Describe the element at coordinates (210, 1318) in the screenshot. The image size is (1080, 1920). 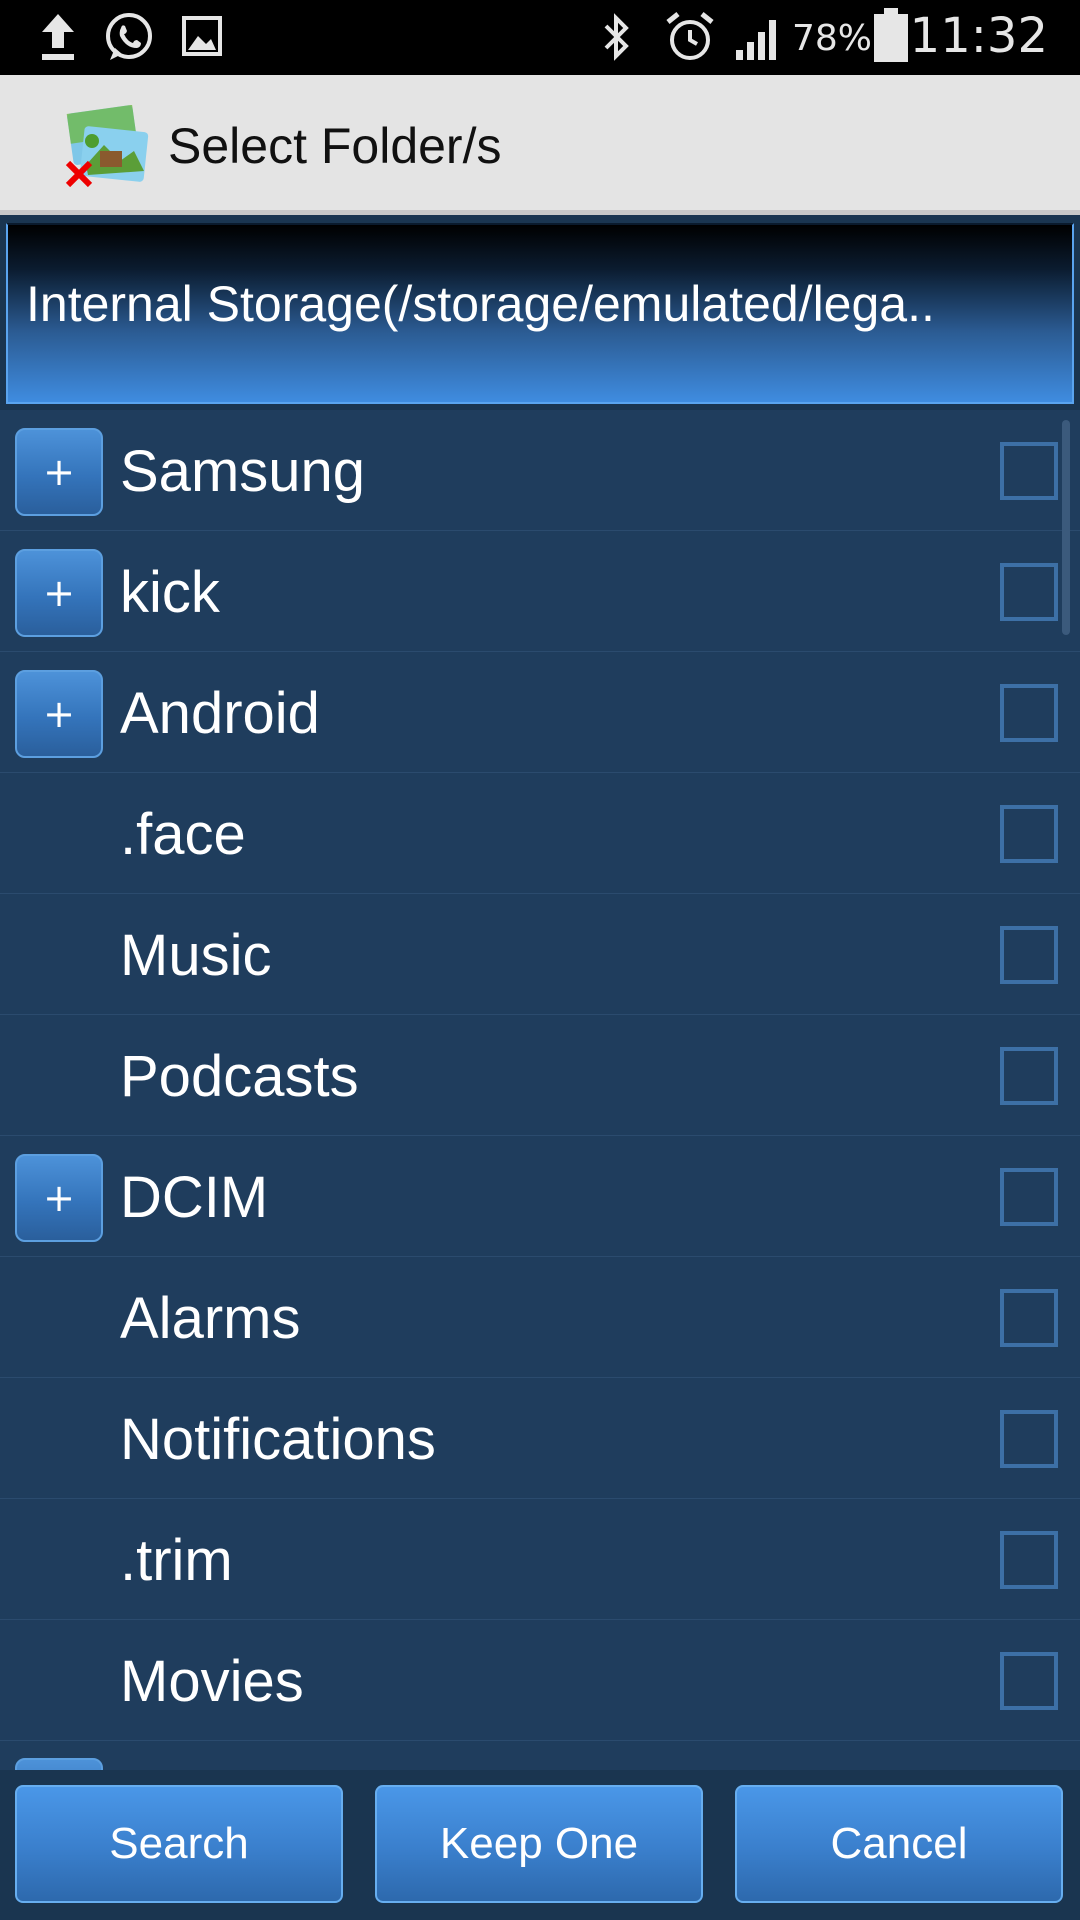
I see `folder-name: Alarms` at that location.